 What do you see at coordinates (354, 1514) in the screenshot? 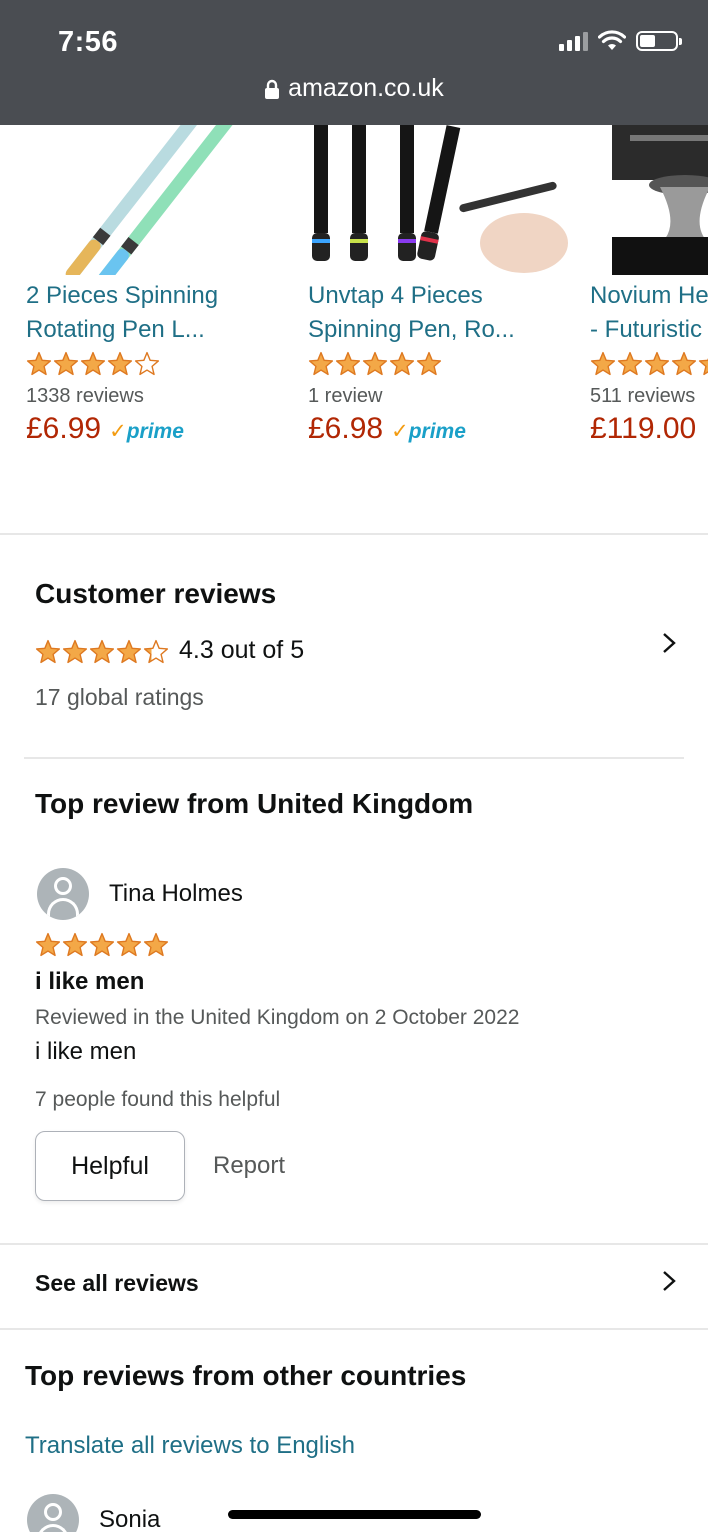
I see `home-indicator` at bounding box center [354, 1514].